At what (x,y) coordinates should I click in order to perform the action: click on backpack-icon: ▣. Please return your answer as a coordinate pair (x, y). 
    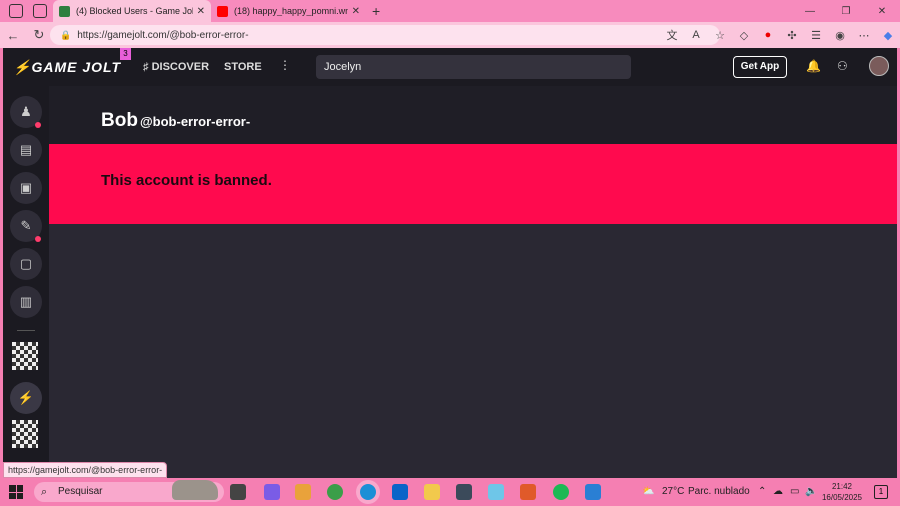
    Looking at the image, I should click on (26, 188).